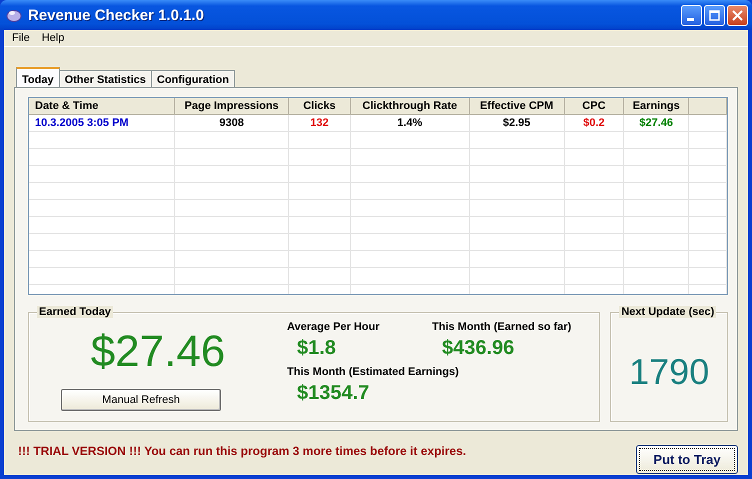 The image size is (752, 479). I want to click on close-button, so click(737, 15).